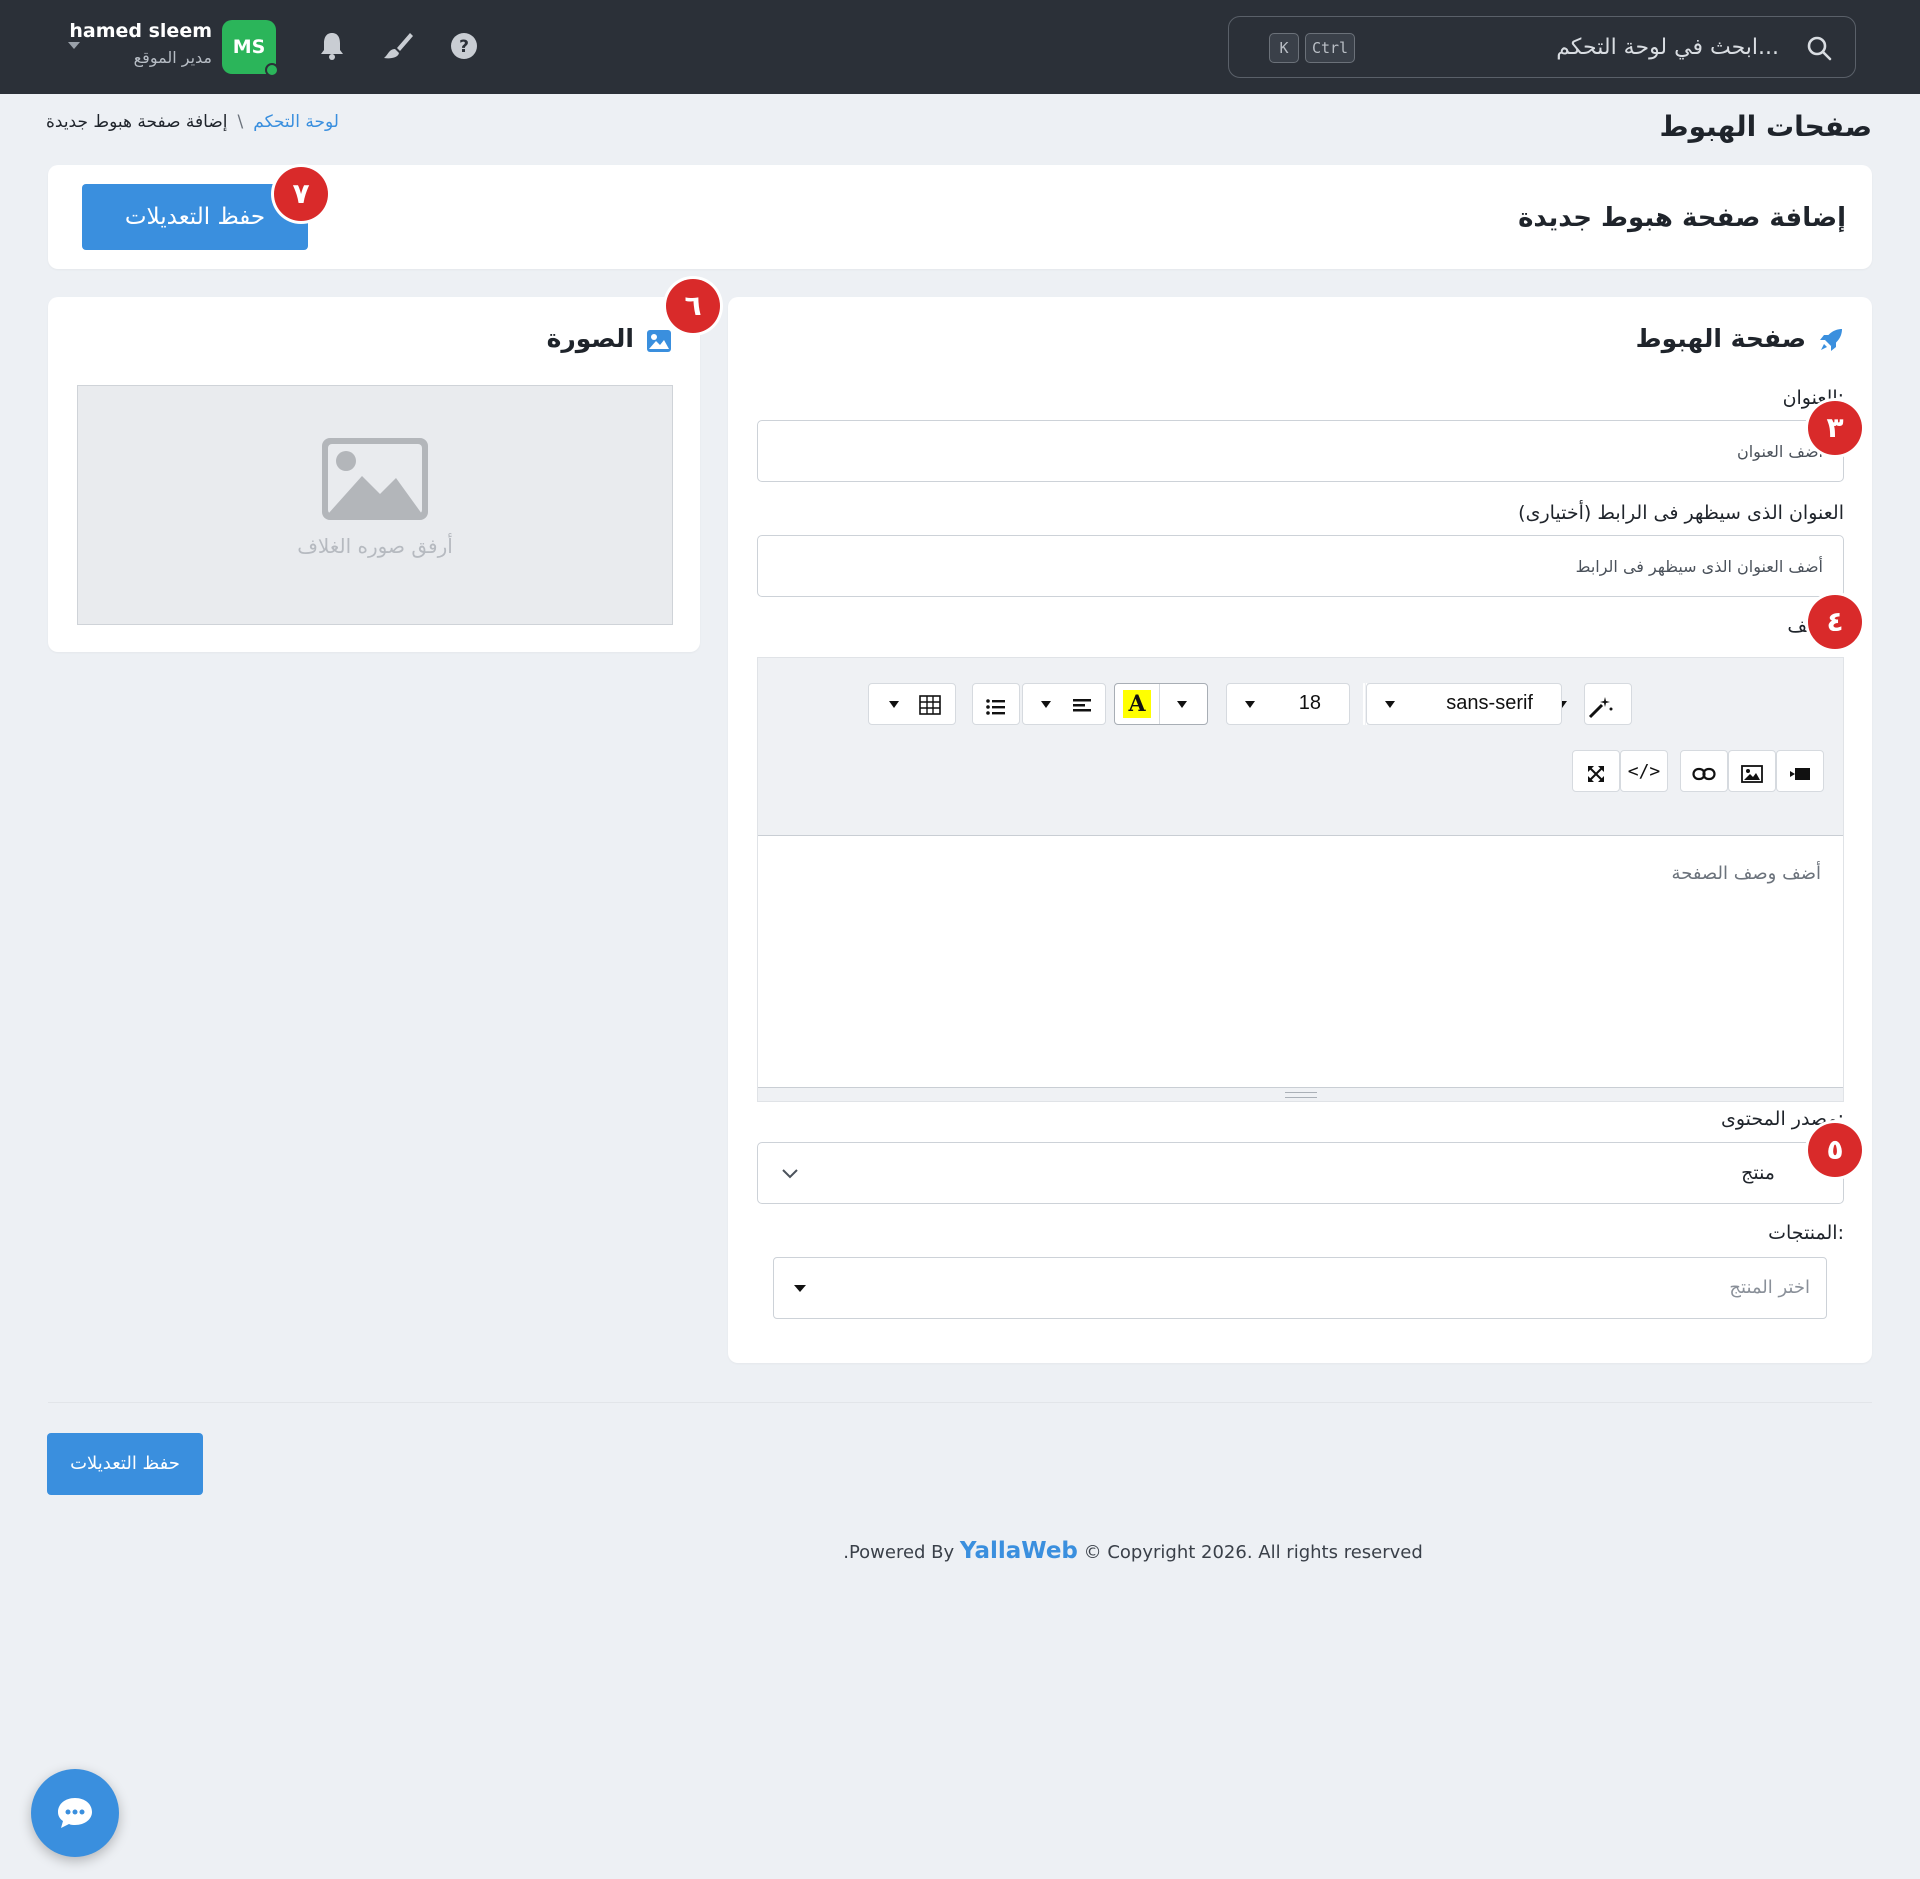  Describe the element at coordinates (301, 194) in the screenshot. I see `step-badge-save: ٧` at that location.